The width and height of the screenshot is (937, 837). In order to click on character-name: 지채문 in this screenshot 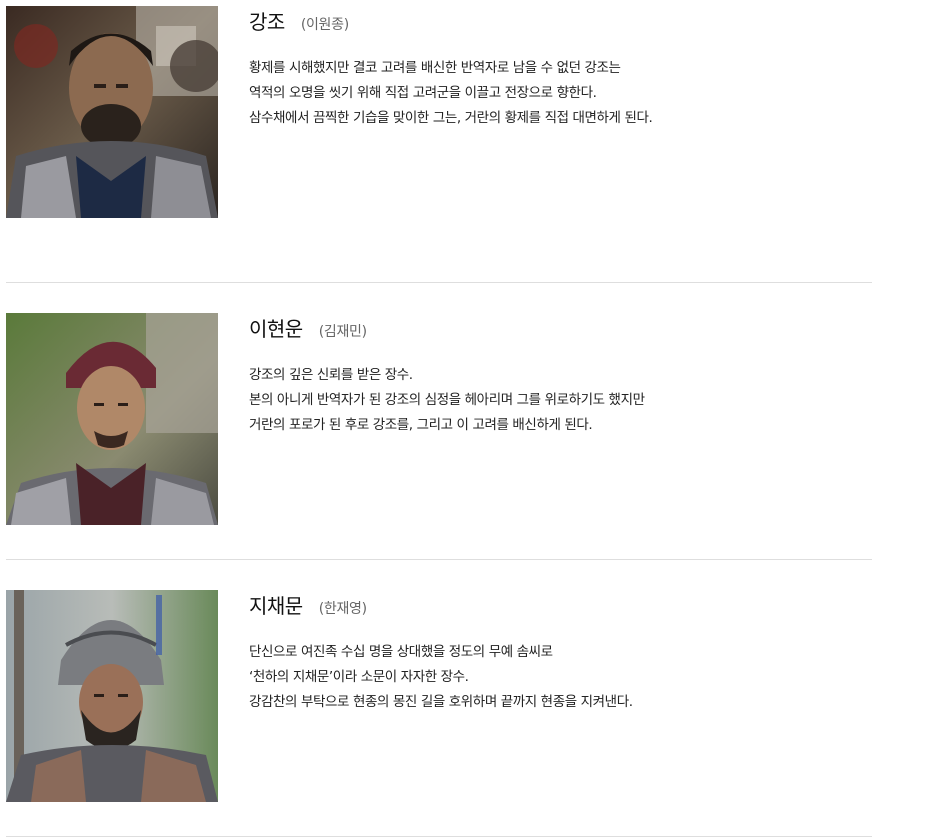, I will do `click(276, 606)`.